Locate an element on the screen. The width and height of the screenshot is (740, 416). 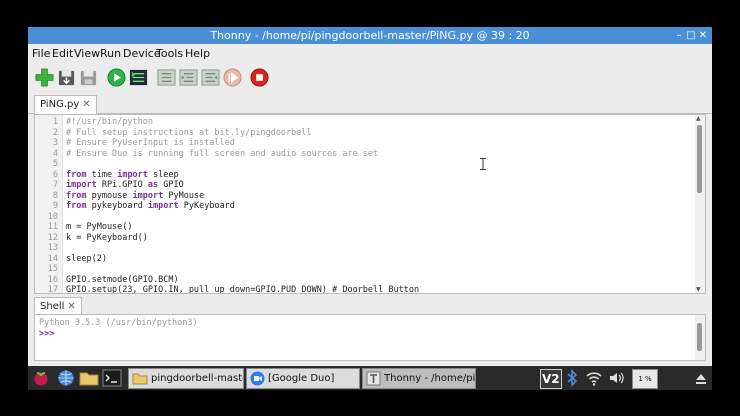
thonny-icon is located at coordinates (373, 378).